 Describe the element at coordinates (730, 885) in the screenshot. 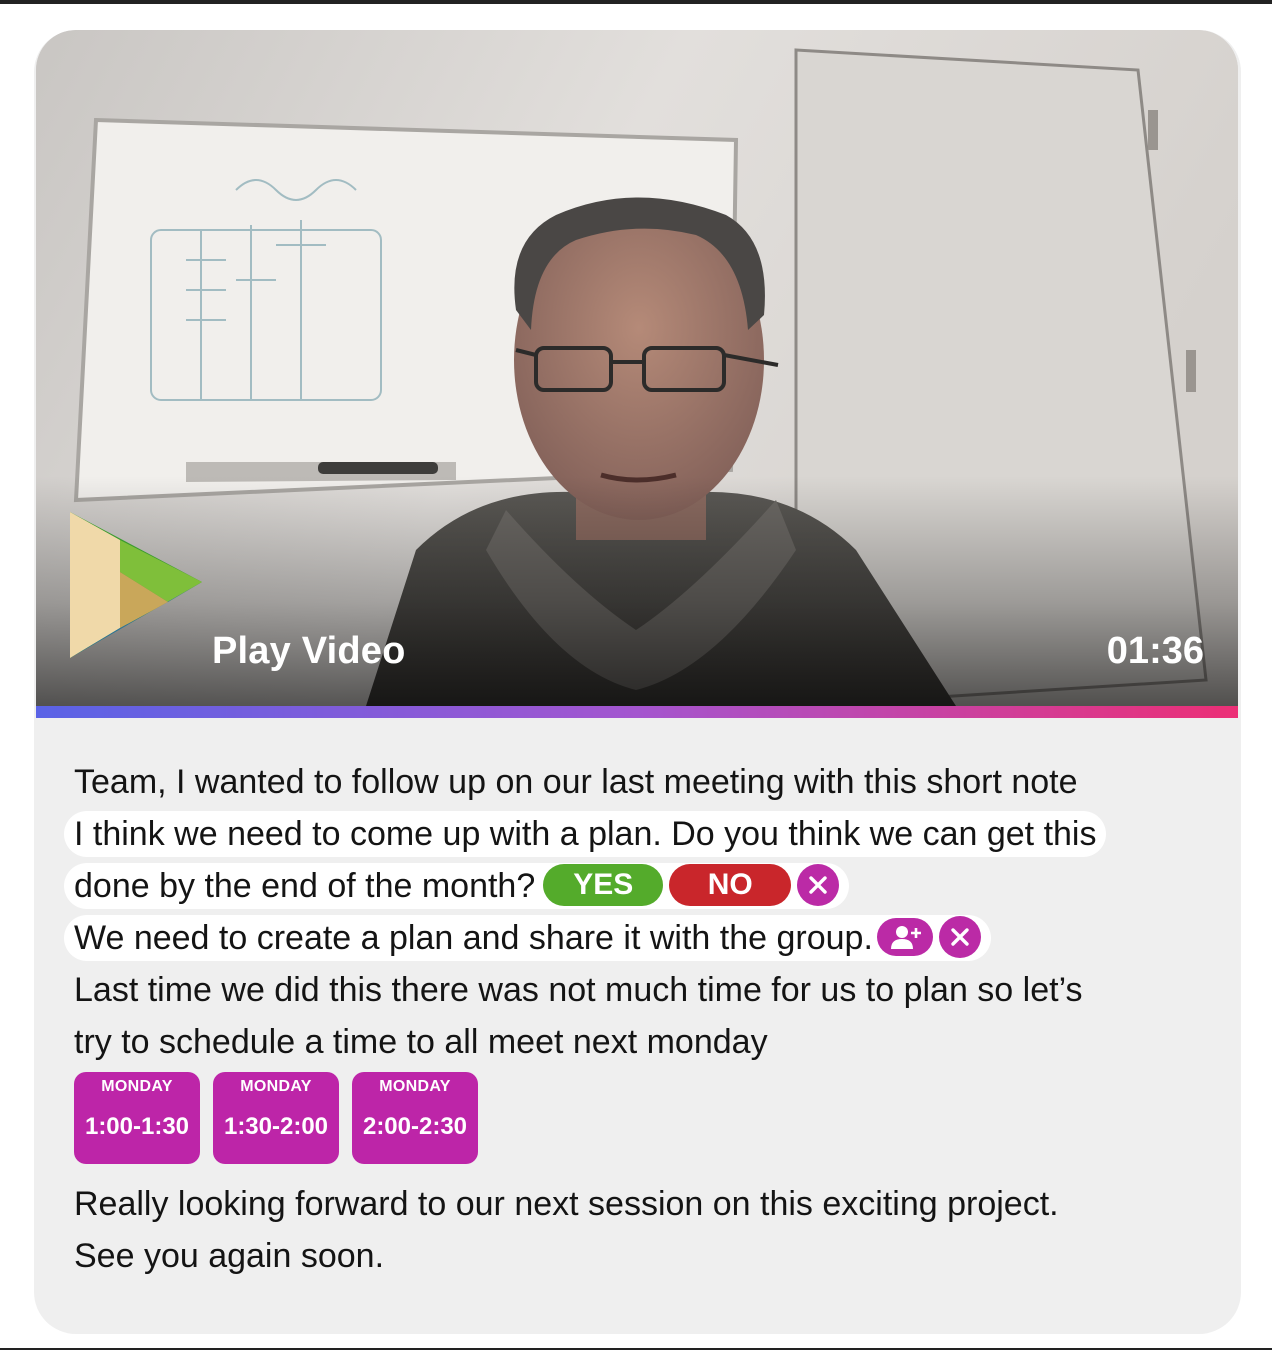

I see `no-button: NO` at that location.